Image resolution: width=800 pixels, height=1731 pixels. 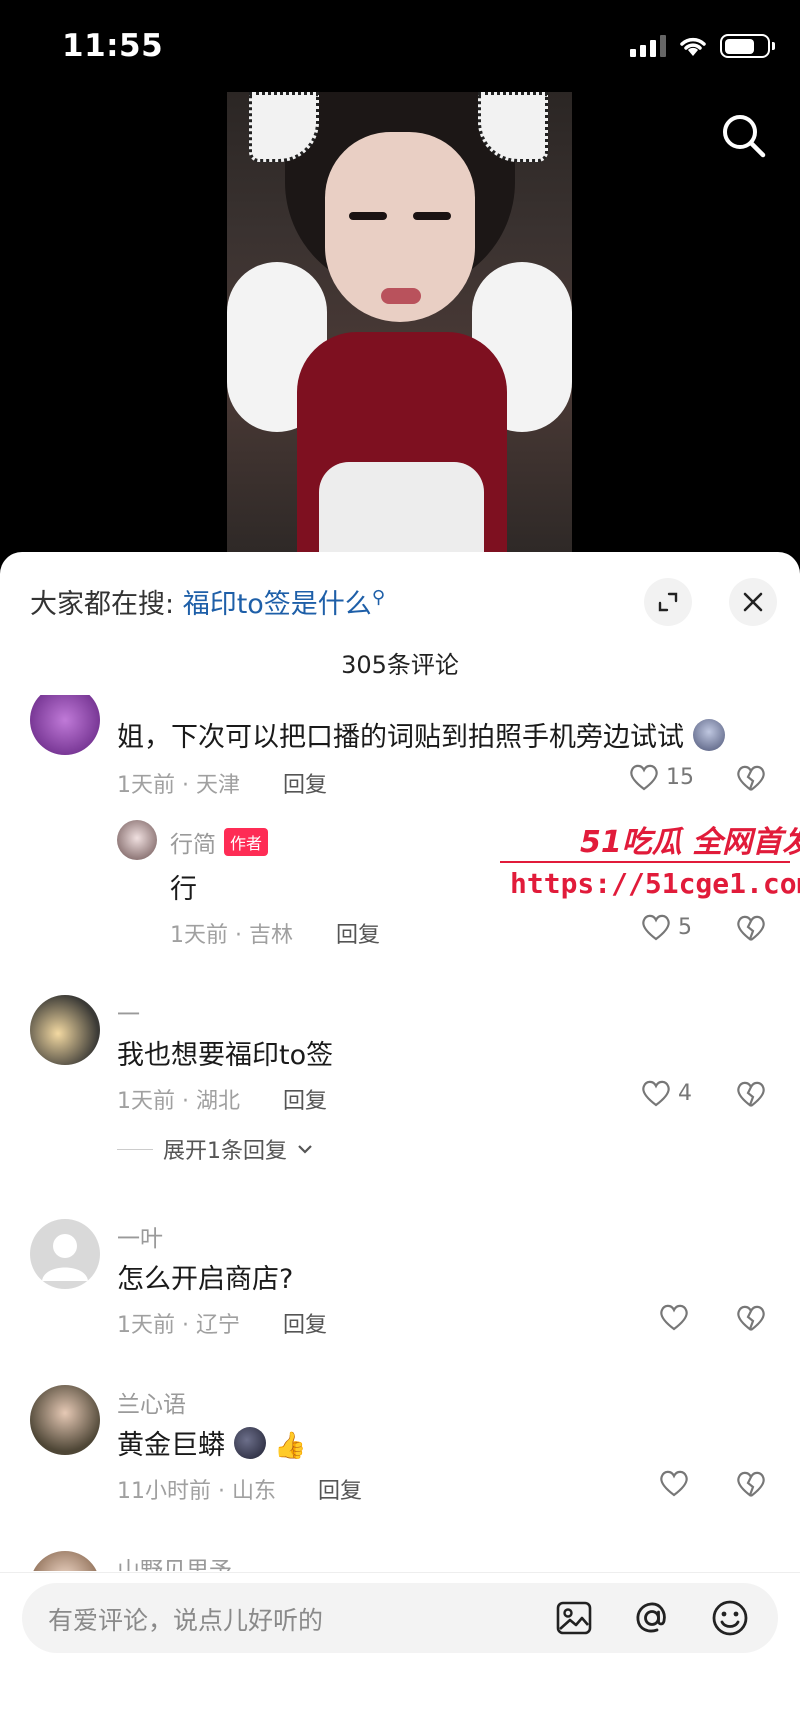 I want to click on input-placeholder: 有爱评论，说点儿好听的, so click(x=186, y=1620).